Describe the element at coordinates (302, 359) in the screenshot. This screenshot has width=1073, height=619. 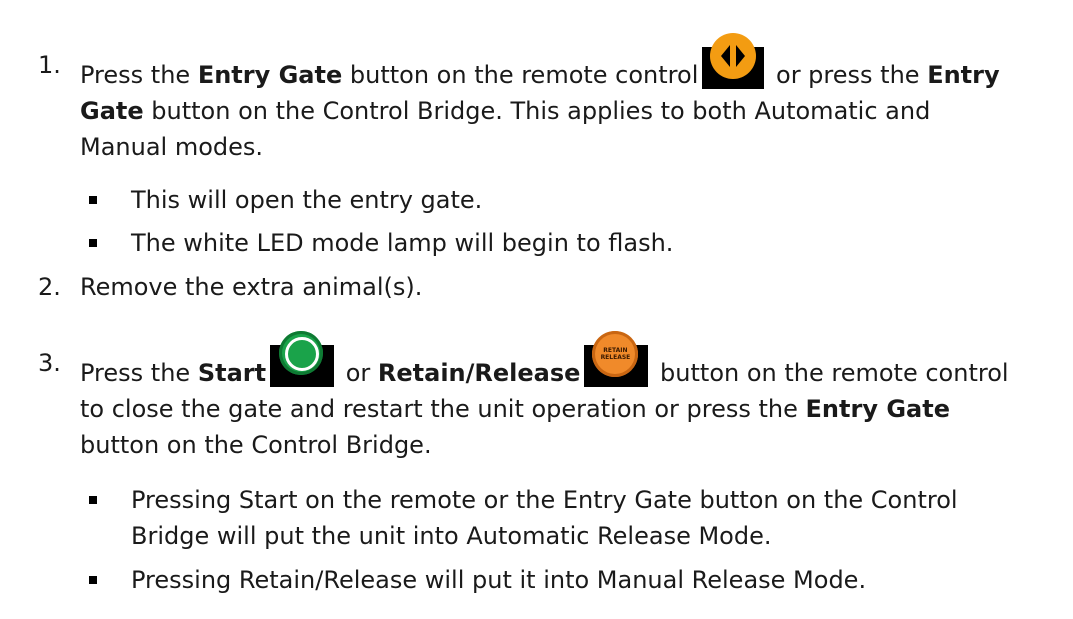
I see `start-icon` at that location.